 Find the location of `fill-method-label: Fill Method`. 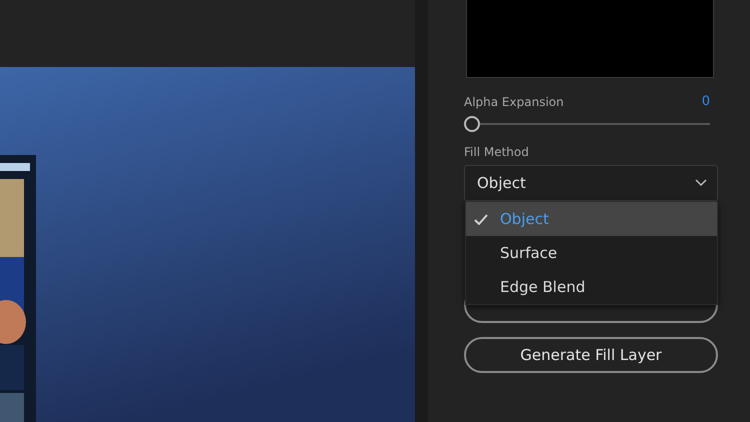

fill-method-label: Fill Method is located at coordinates (496, 152).